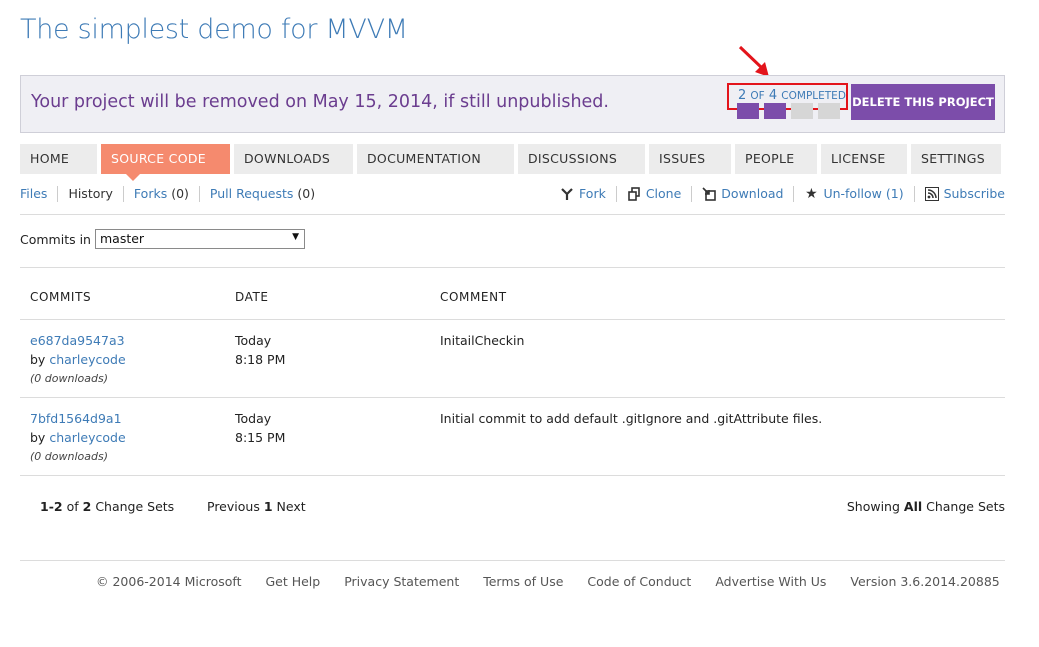 This screenshot has height=647, width=1039. What do you see at coordinates (260, 437) in the screenshot?
I see `commit-time: 8:15 PM` at bounding box center [260, 437].